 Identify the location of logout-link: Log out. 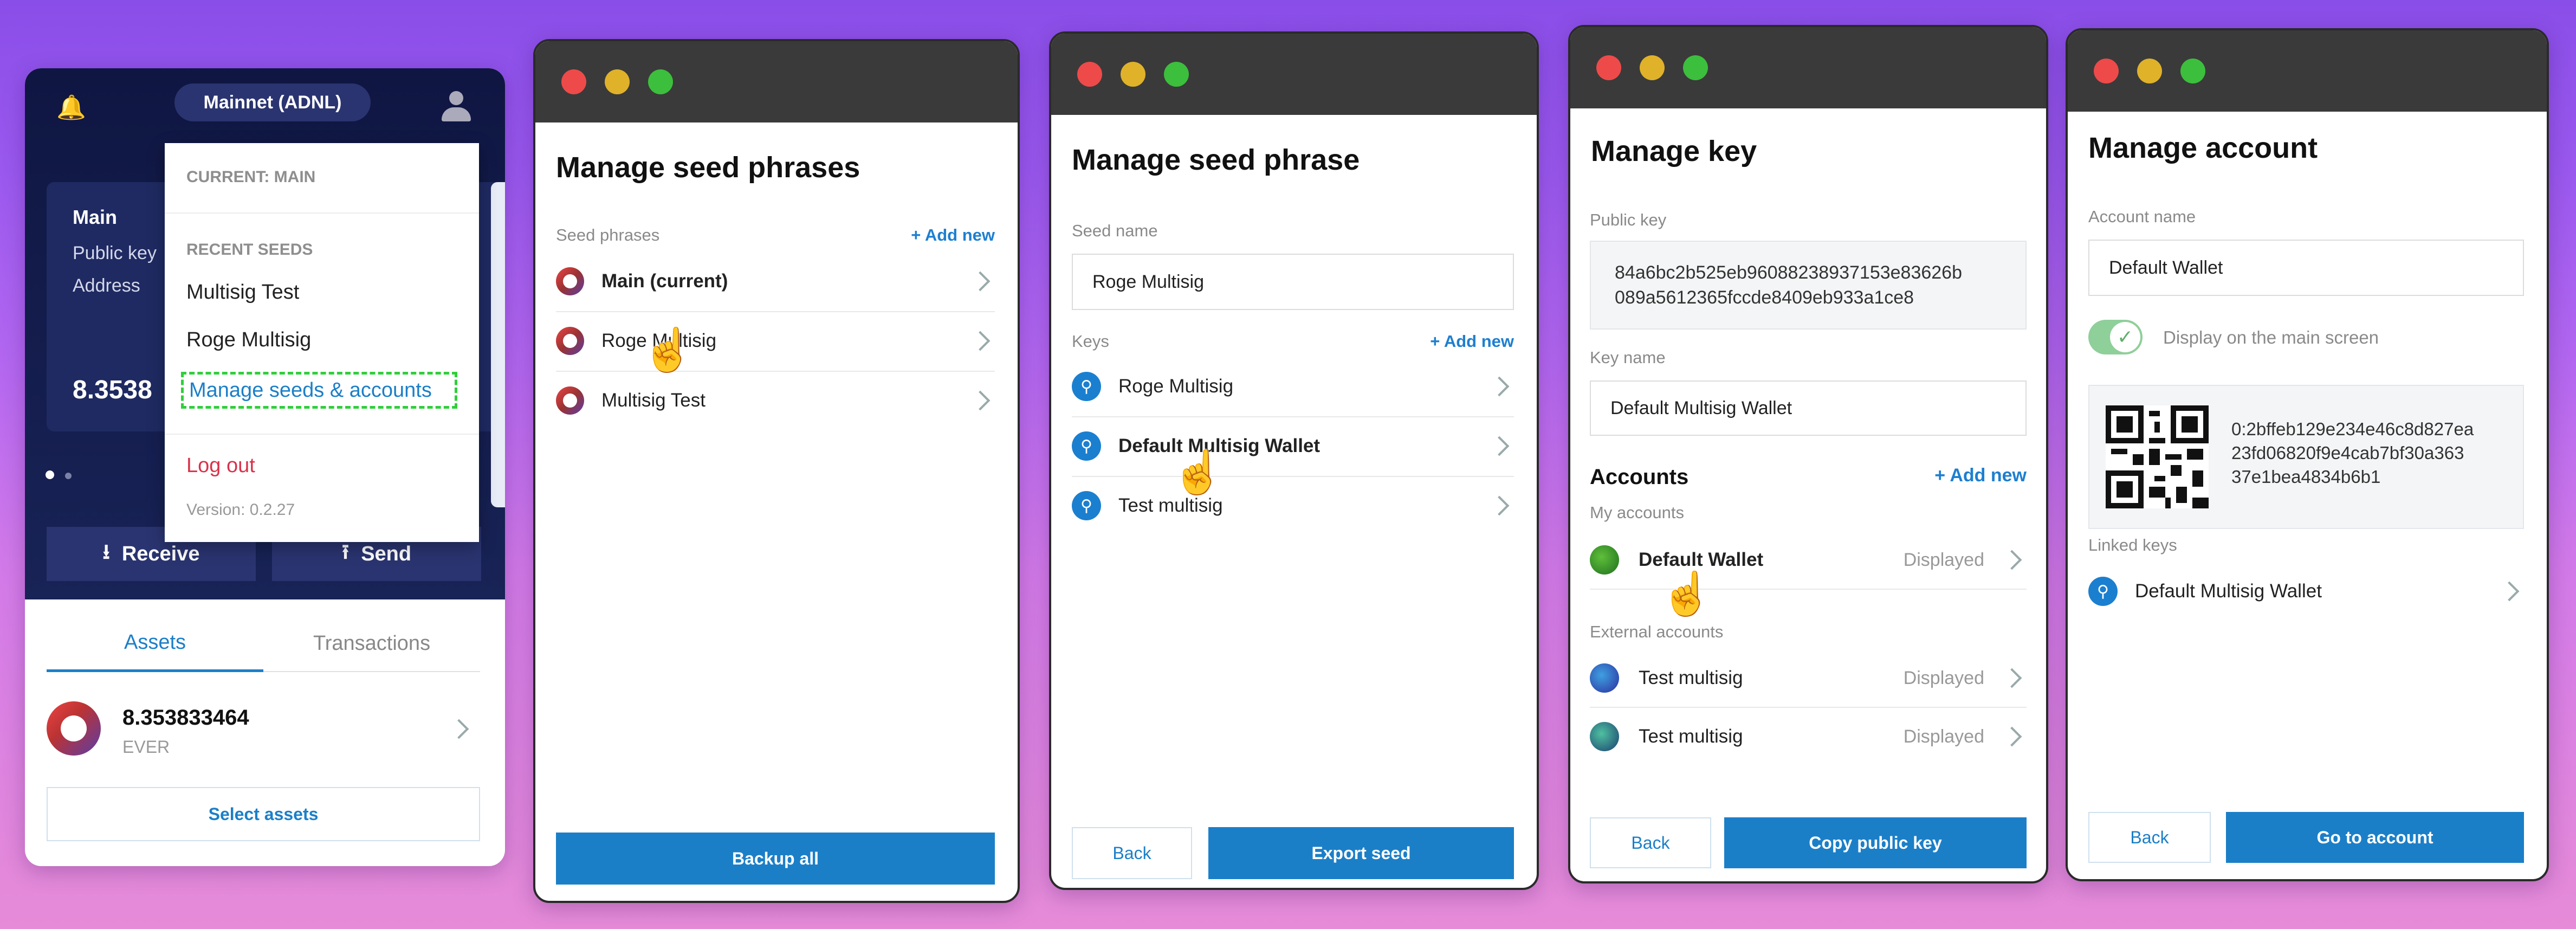
(220, 466).